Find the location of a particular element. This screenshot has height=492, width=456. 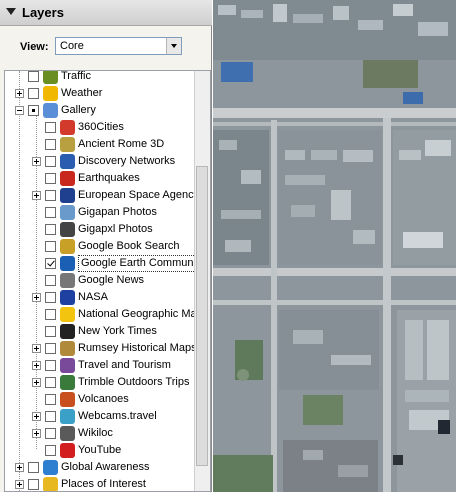

tree-item: Gallery is located at coordinates (105, 110).